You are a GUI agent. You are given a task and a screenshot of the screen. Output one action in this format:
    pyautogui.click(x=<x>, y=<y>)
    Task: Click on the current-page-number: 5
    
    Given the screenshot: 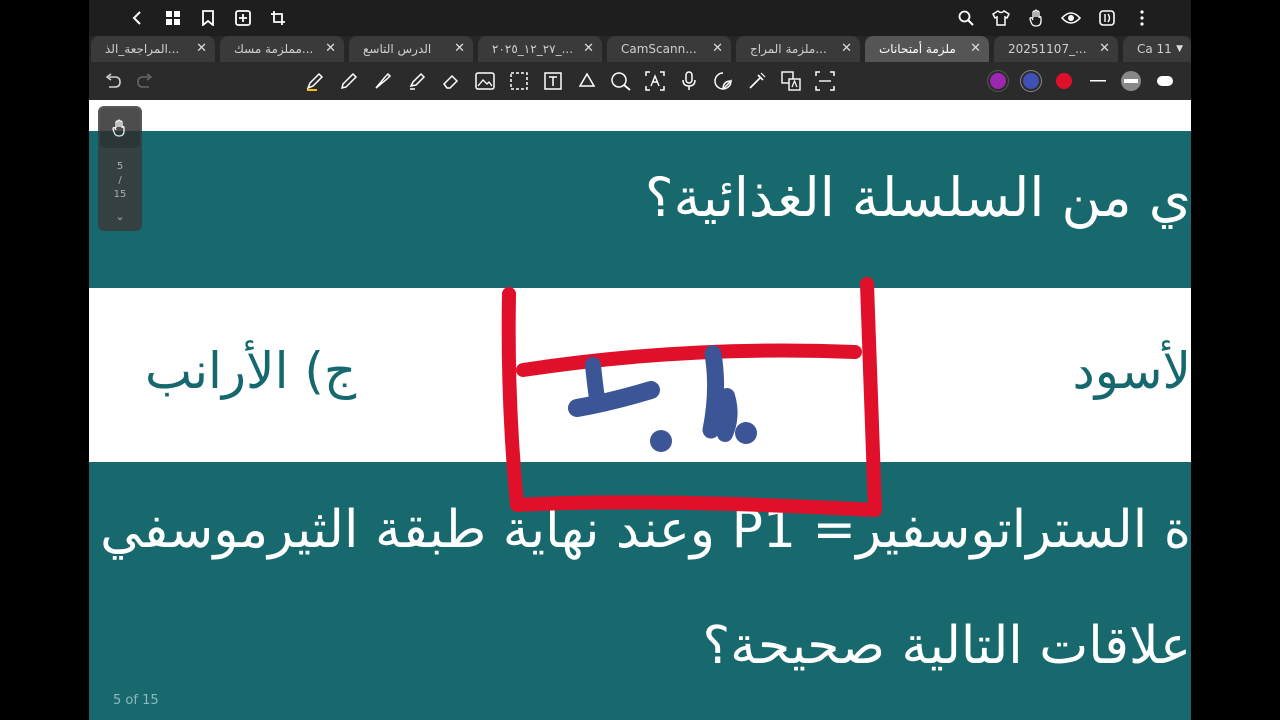 What is the action you would take?
    pyautogui.click(x=120, y=166)
    